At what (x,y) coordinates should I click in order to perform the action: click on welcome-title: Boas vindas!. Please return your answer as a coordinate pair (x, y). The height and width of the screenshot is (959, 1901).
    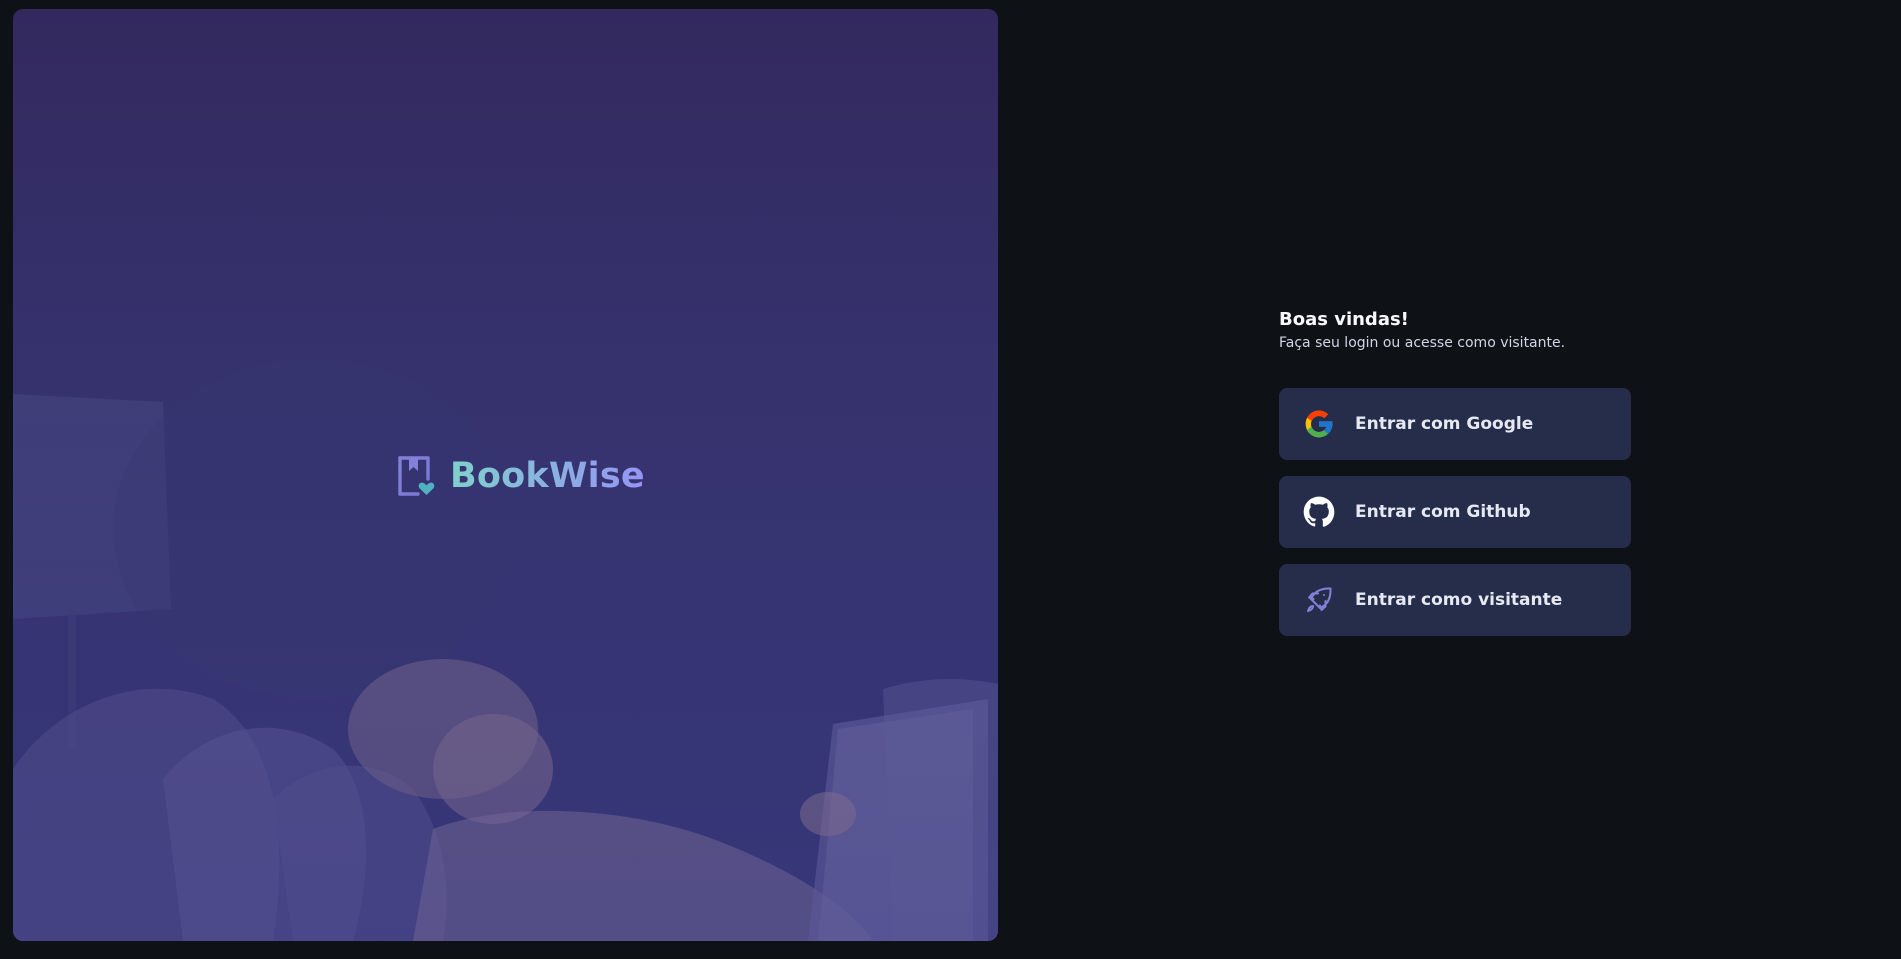
    Looking at the image, I should click on (1344, 319).